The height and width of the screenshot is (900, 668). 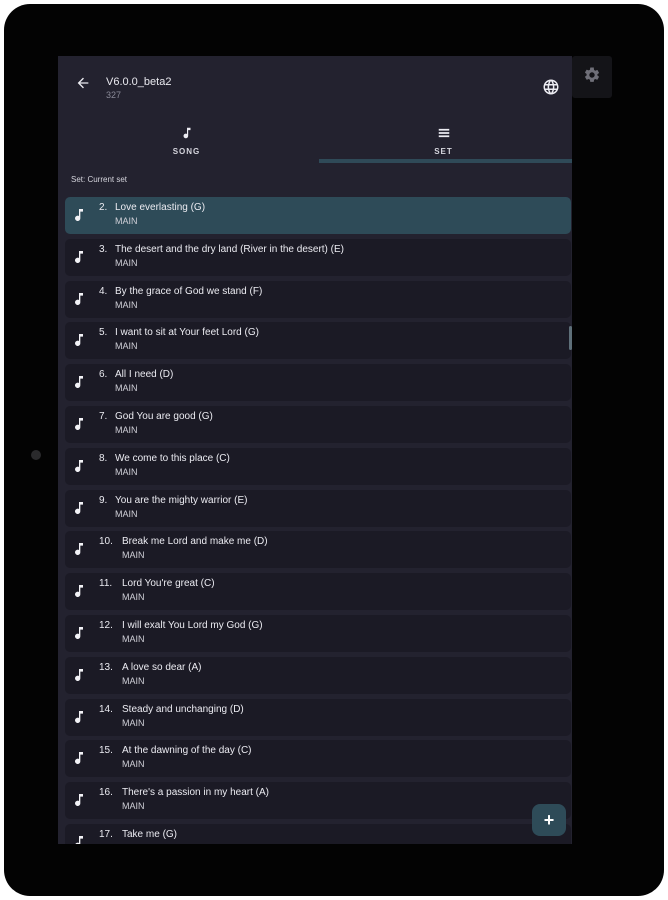 What do you see at coordinates (318, 299) in the screenshot?
I see `song-row: 4. By the grace of God we stand (F) MAIN` at bounding box center [318, 299].